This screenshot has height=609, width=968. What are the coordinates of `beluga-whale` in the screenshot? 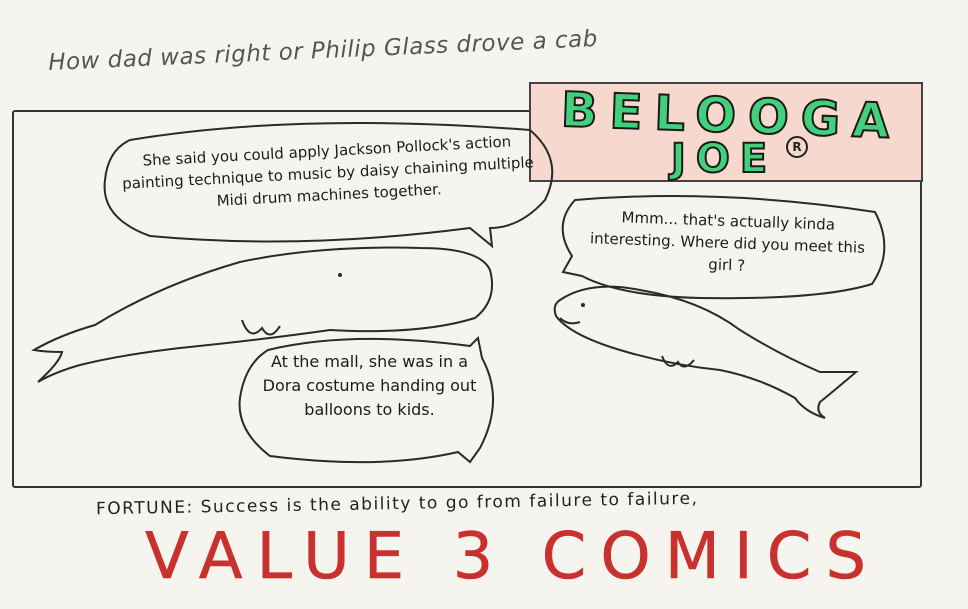 It's located at (706, 352).